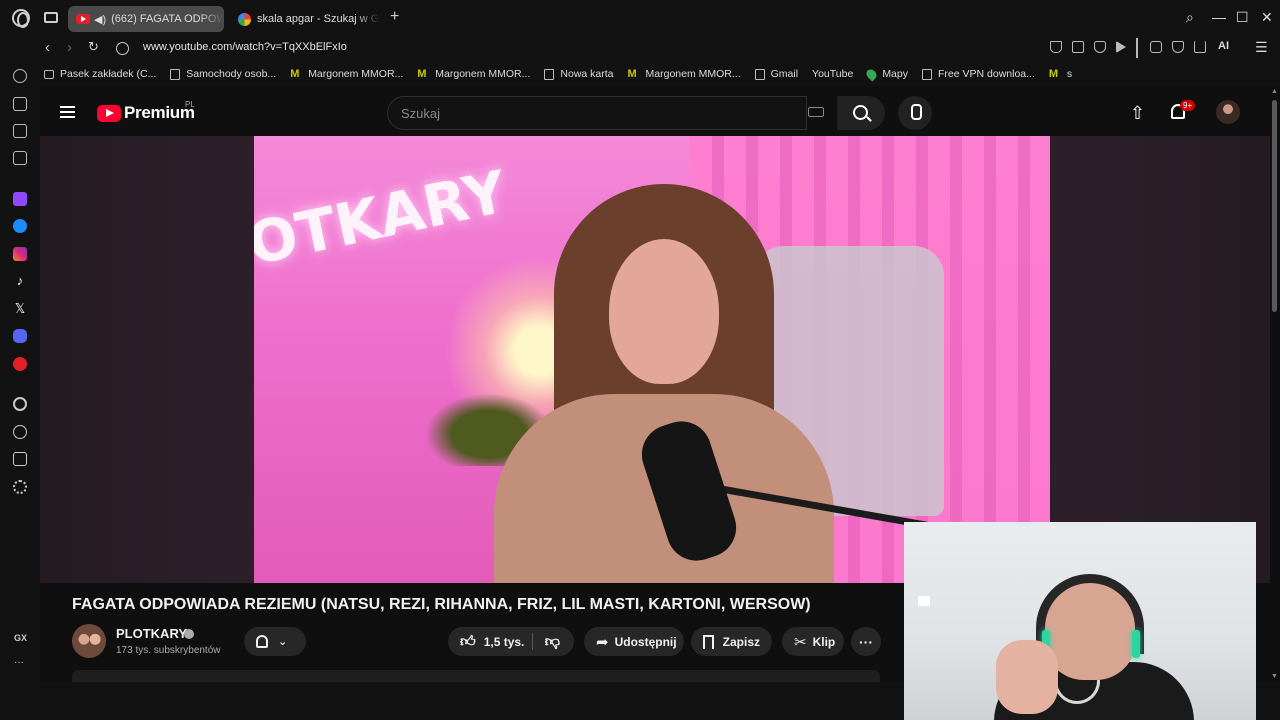  What do you see at coordinates (19, 662) in the screenshot?
I see `sidebar-more-icon: ···` at bounding box center [19, 662].